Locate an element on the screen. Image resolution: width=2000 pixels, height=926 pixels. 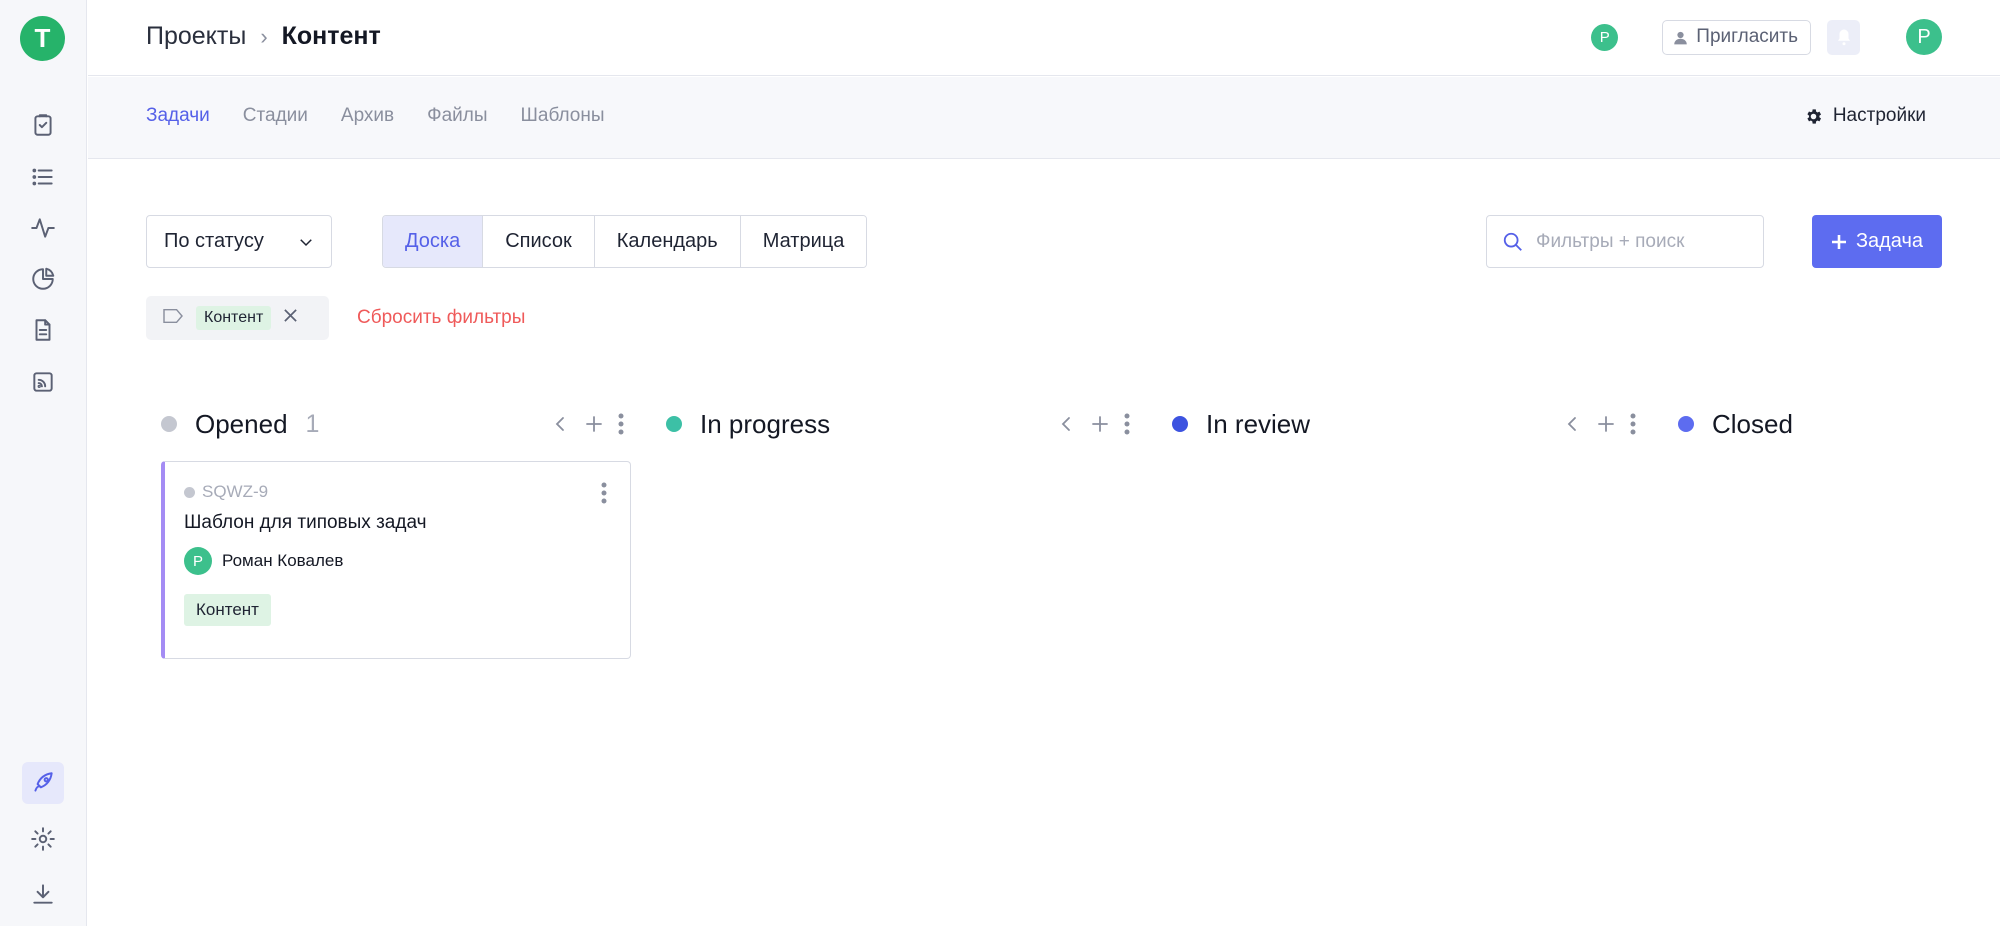
assignee-avatar: Р is located at coordinates (198, 561).